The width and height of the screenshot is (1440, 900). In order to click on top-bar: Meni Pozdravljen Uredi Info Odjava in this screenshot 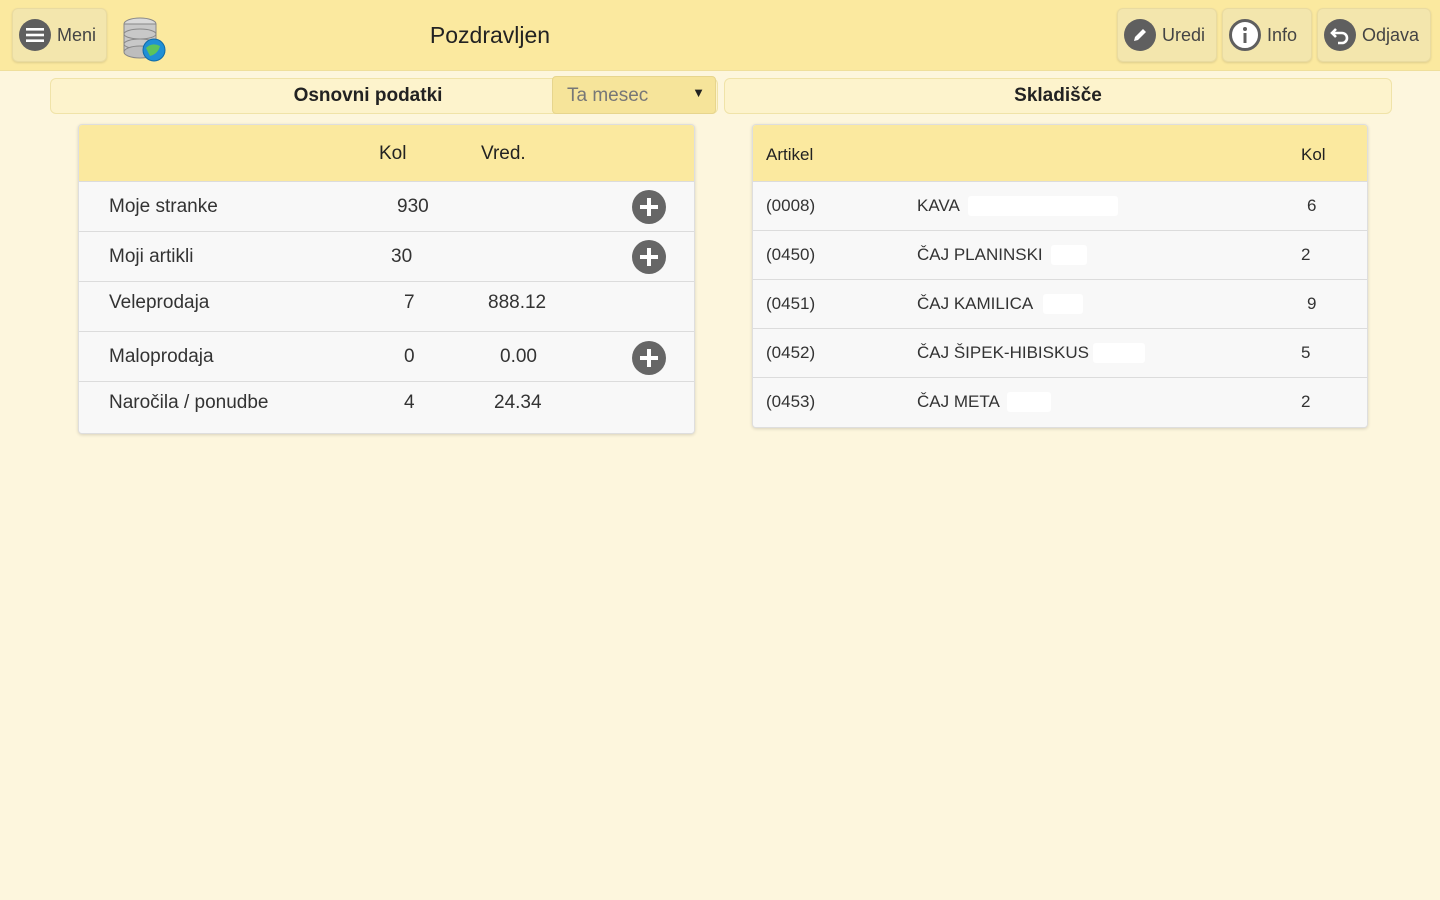, I will do `click(720, 35)`.